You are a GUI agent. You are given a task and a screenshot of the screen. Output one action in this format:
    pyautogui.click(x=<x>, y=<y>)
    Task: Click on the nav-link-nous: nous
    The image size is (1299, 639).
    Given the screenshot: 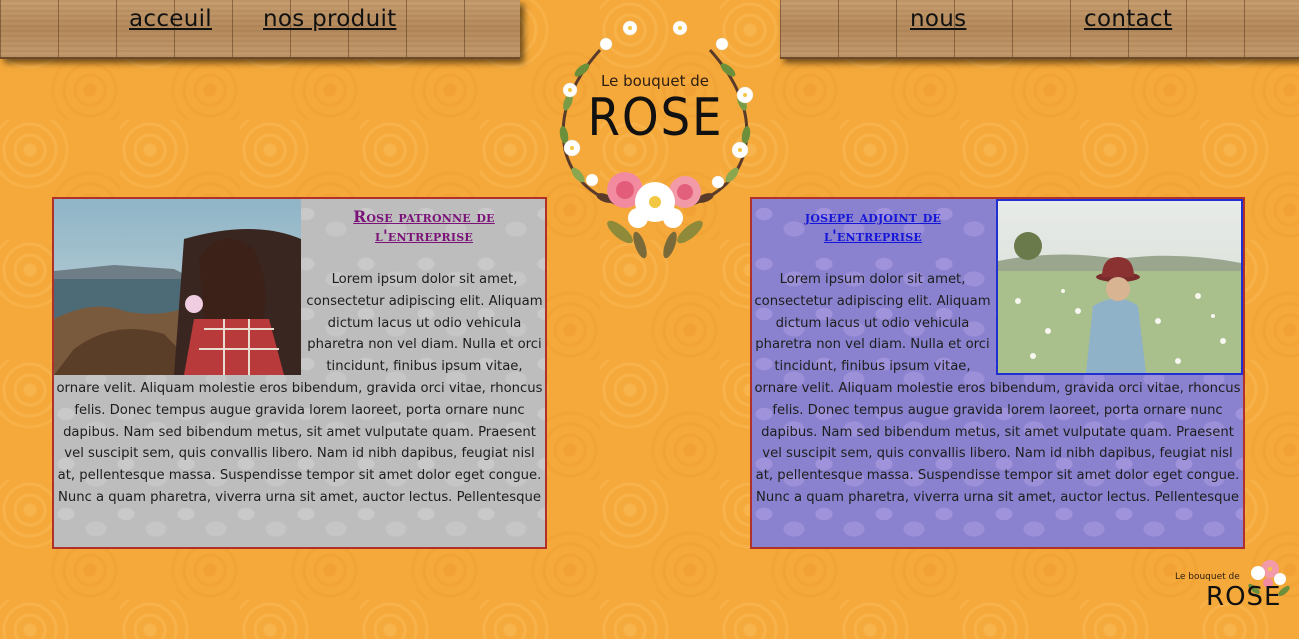 What is the action you would take?
    pyautogui.click(x=938, y=19)
    